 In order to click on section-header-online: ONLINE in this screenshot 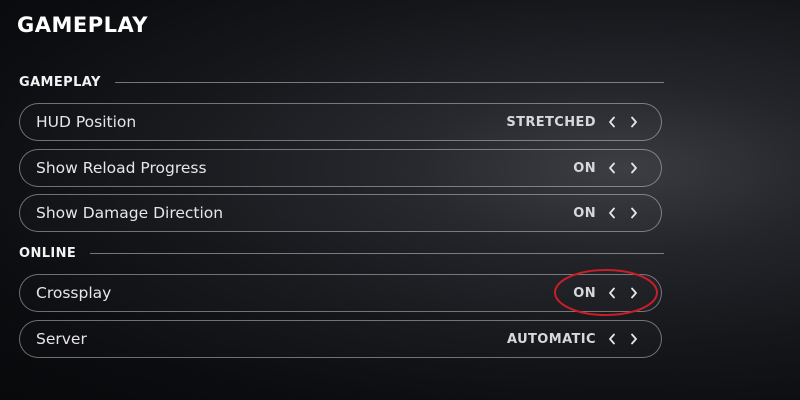, I will do `click(341, 253)`.